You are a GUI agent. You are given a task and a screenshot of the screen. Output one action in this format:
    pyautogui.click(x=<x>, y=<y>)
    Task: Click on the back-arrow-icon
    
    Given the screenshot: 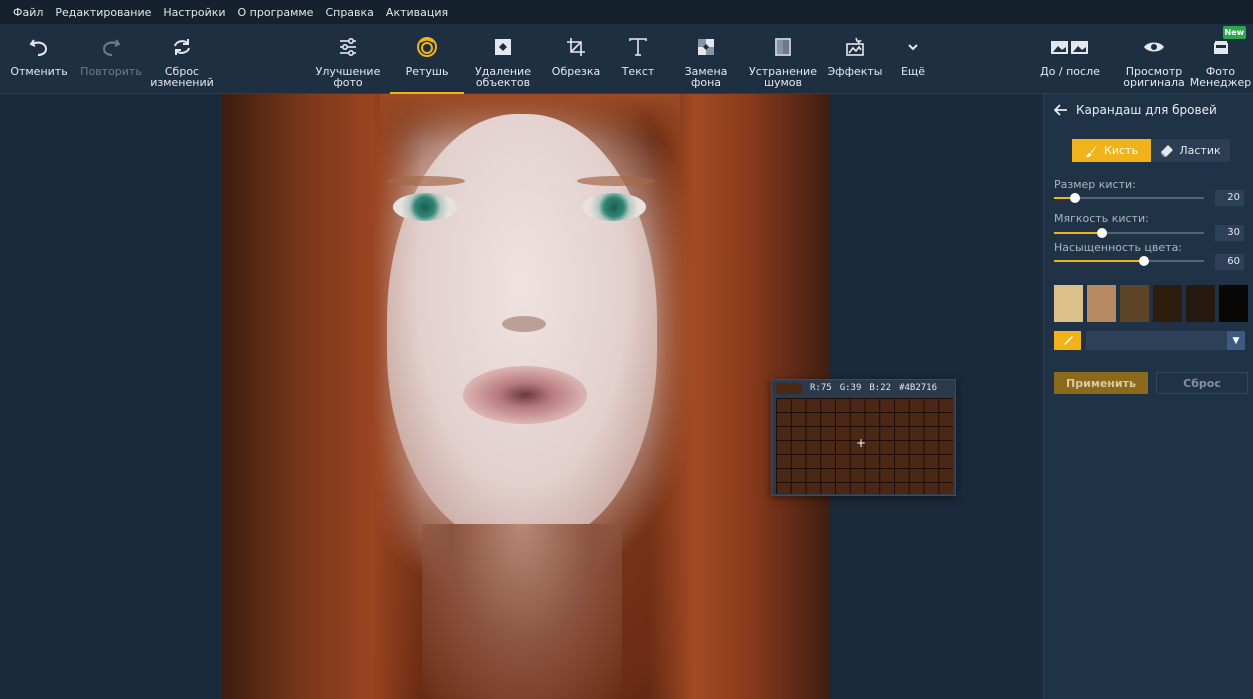 What is the action you would take?
    pyautogui.click(x=1061, y=110)
    